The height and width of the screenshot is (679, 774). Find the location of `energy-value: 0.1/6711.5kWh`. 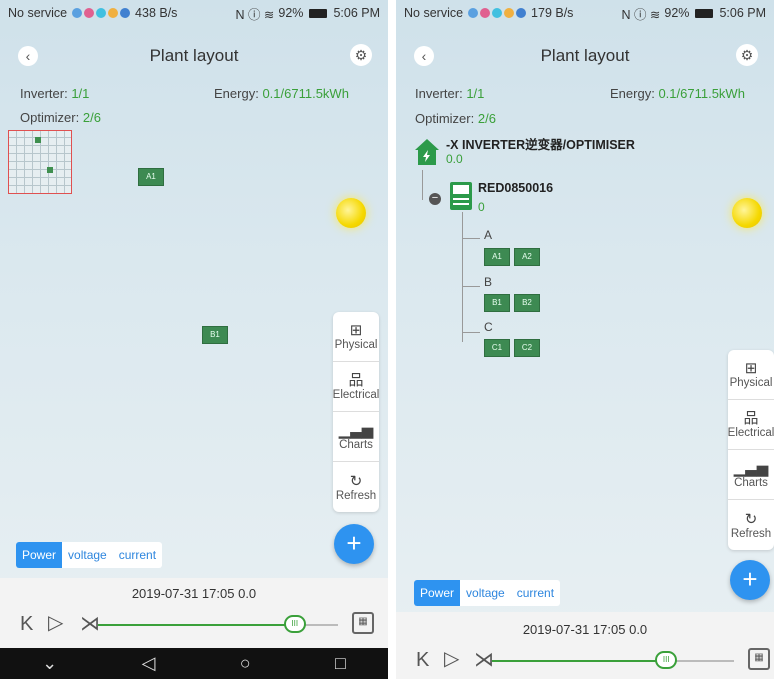

energy-value: 0.1/6711.5kWh is located at coordinates (701, 93).